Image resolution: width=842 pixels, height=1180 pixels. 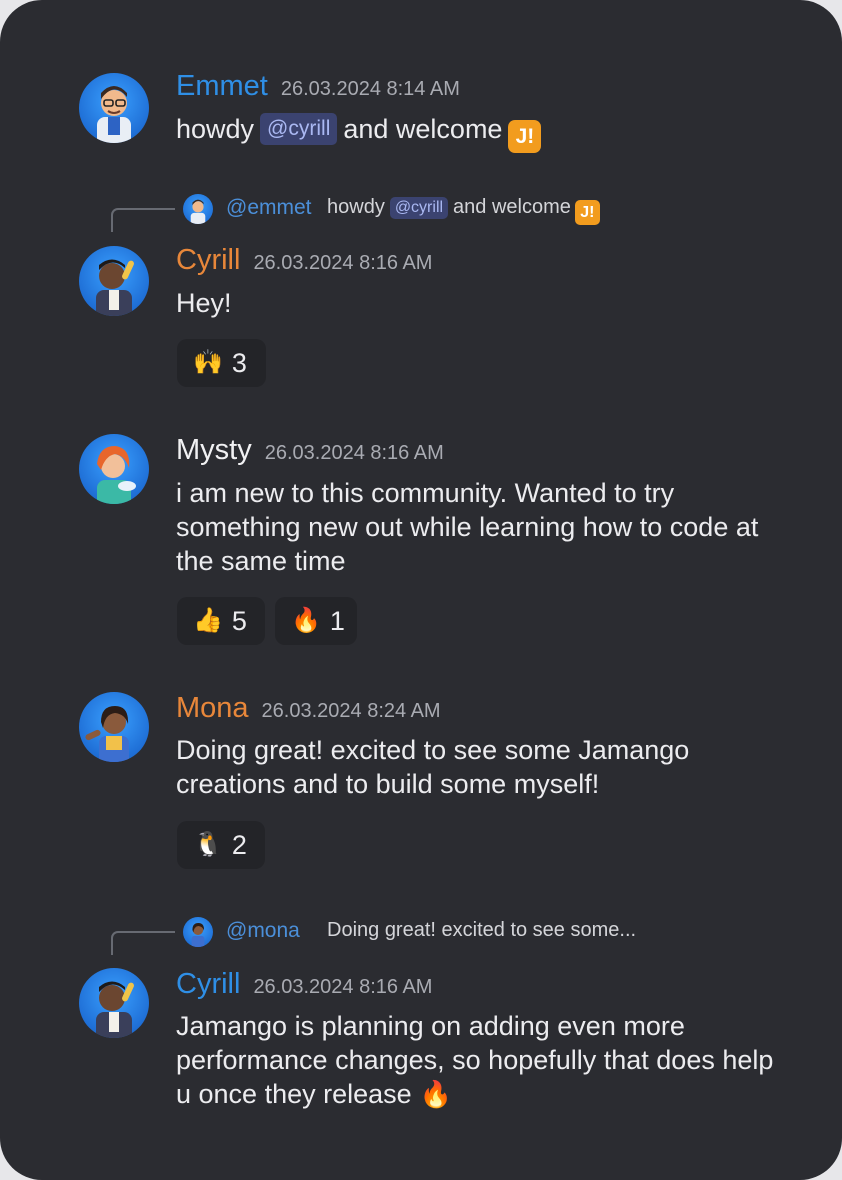 I want to click on author-name: Emmet, so click(x=222, y=86).